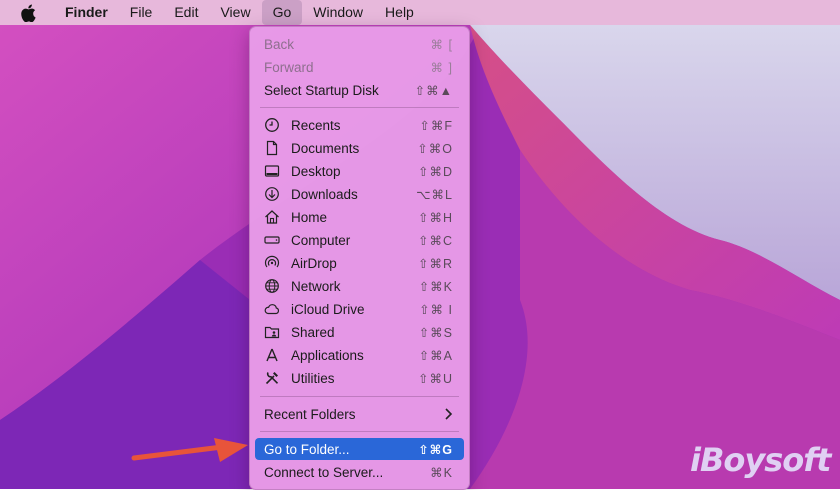 The height and width of the screenshot is (490, 840). What do you see at coordinates (434, 194) in the screenshot?
I see `menu-item-shortcut: ⌥⌘L` at bounding box center [434, 194].